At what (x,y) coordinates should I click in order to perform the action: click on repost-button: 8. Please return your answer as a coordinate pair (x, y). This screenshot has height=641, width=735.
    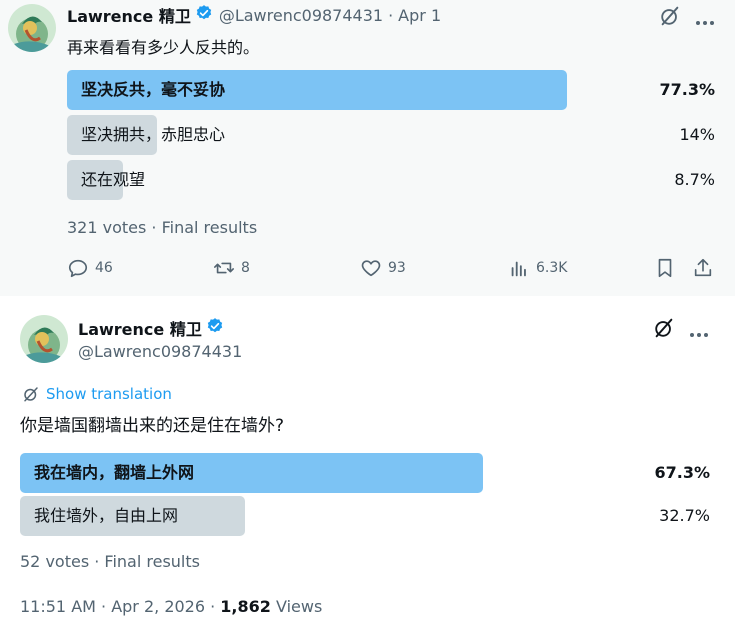
    Looking at the image, I should click on (231, 268).